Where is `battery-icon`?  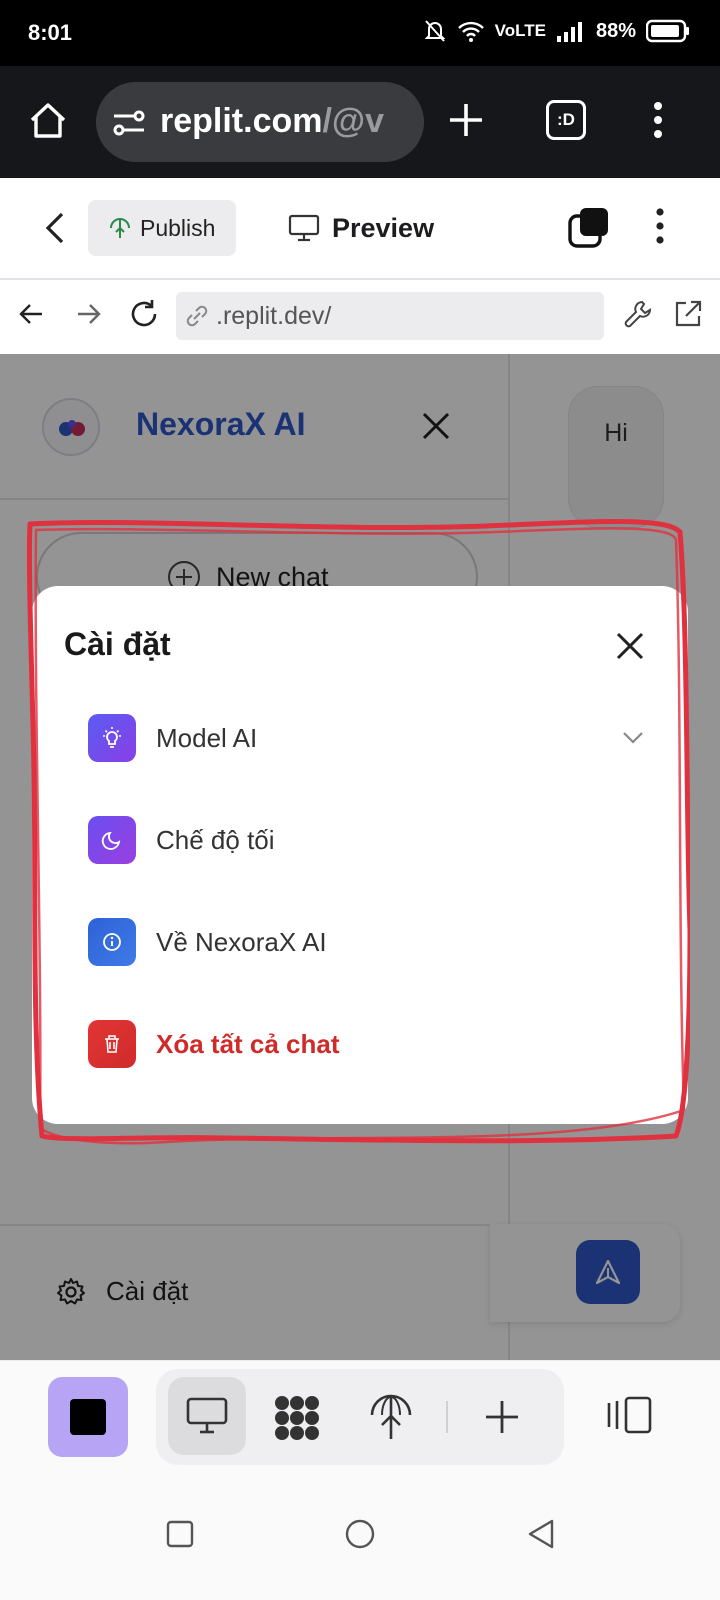 battery-icon is located at coordinates (667, 31).